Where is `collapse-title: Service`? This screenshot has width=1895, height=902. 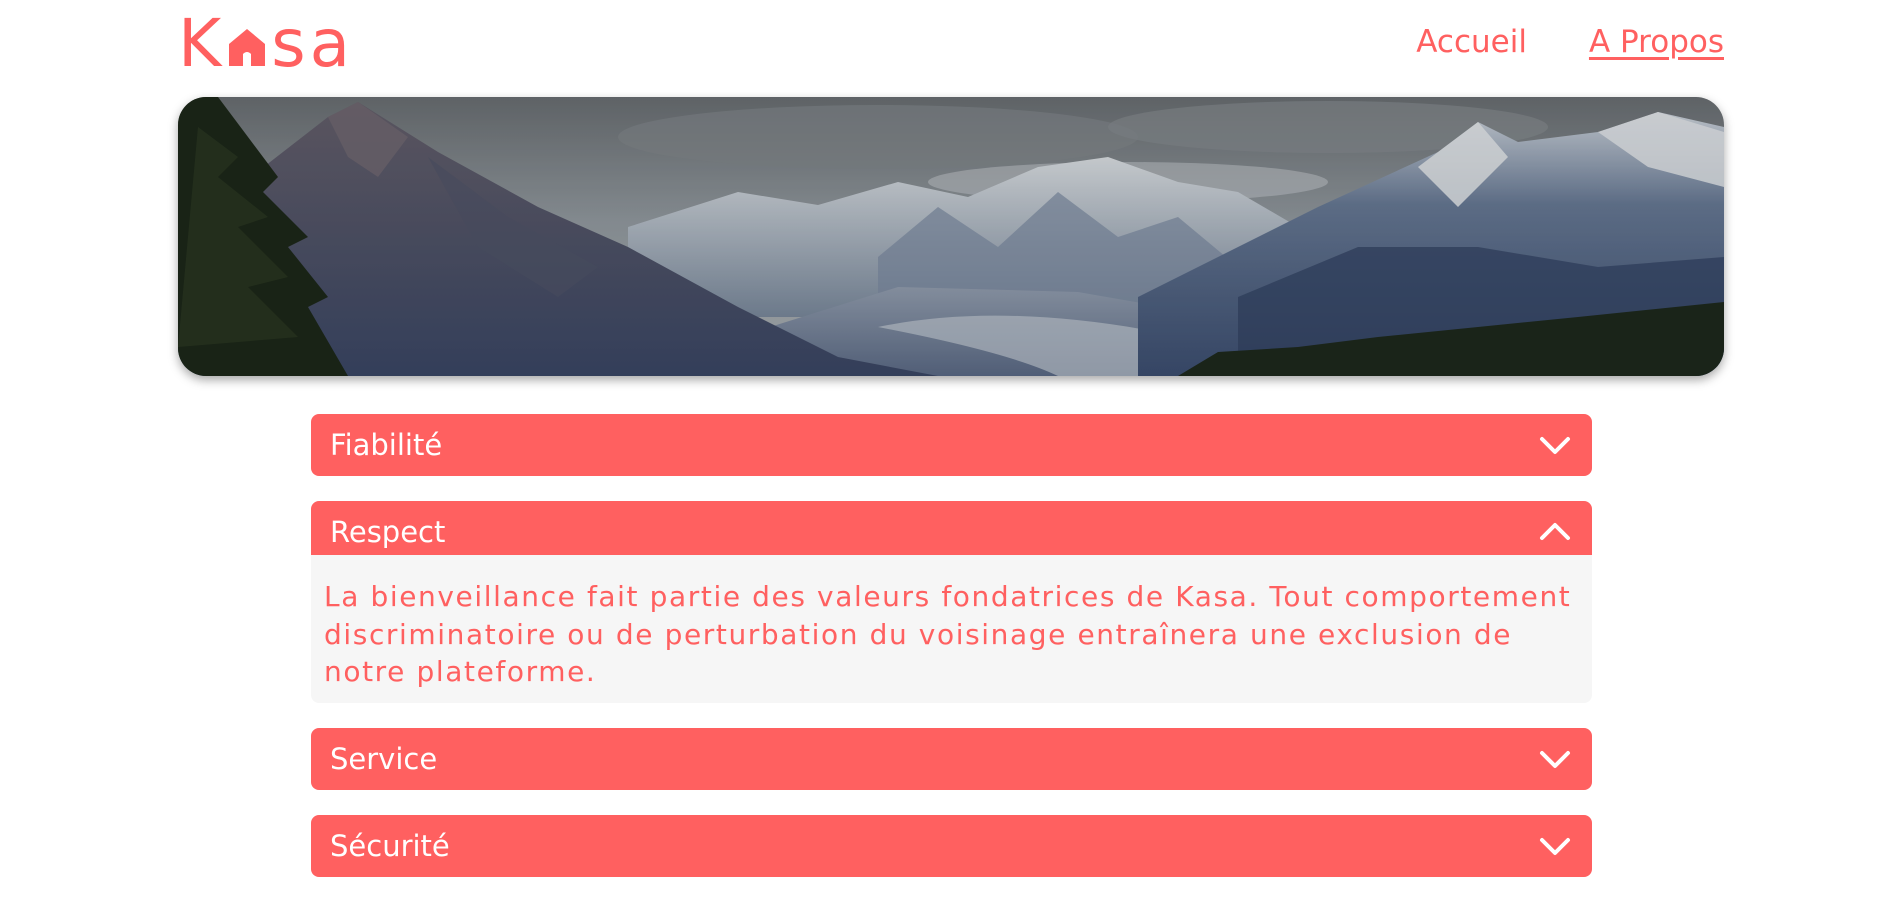 collapse-title: Service is located at coordinates (384, 758).